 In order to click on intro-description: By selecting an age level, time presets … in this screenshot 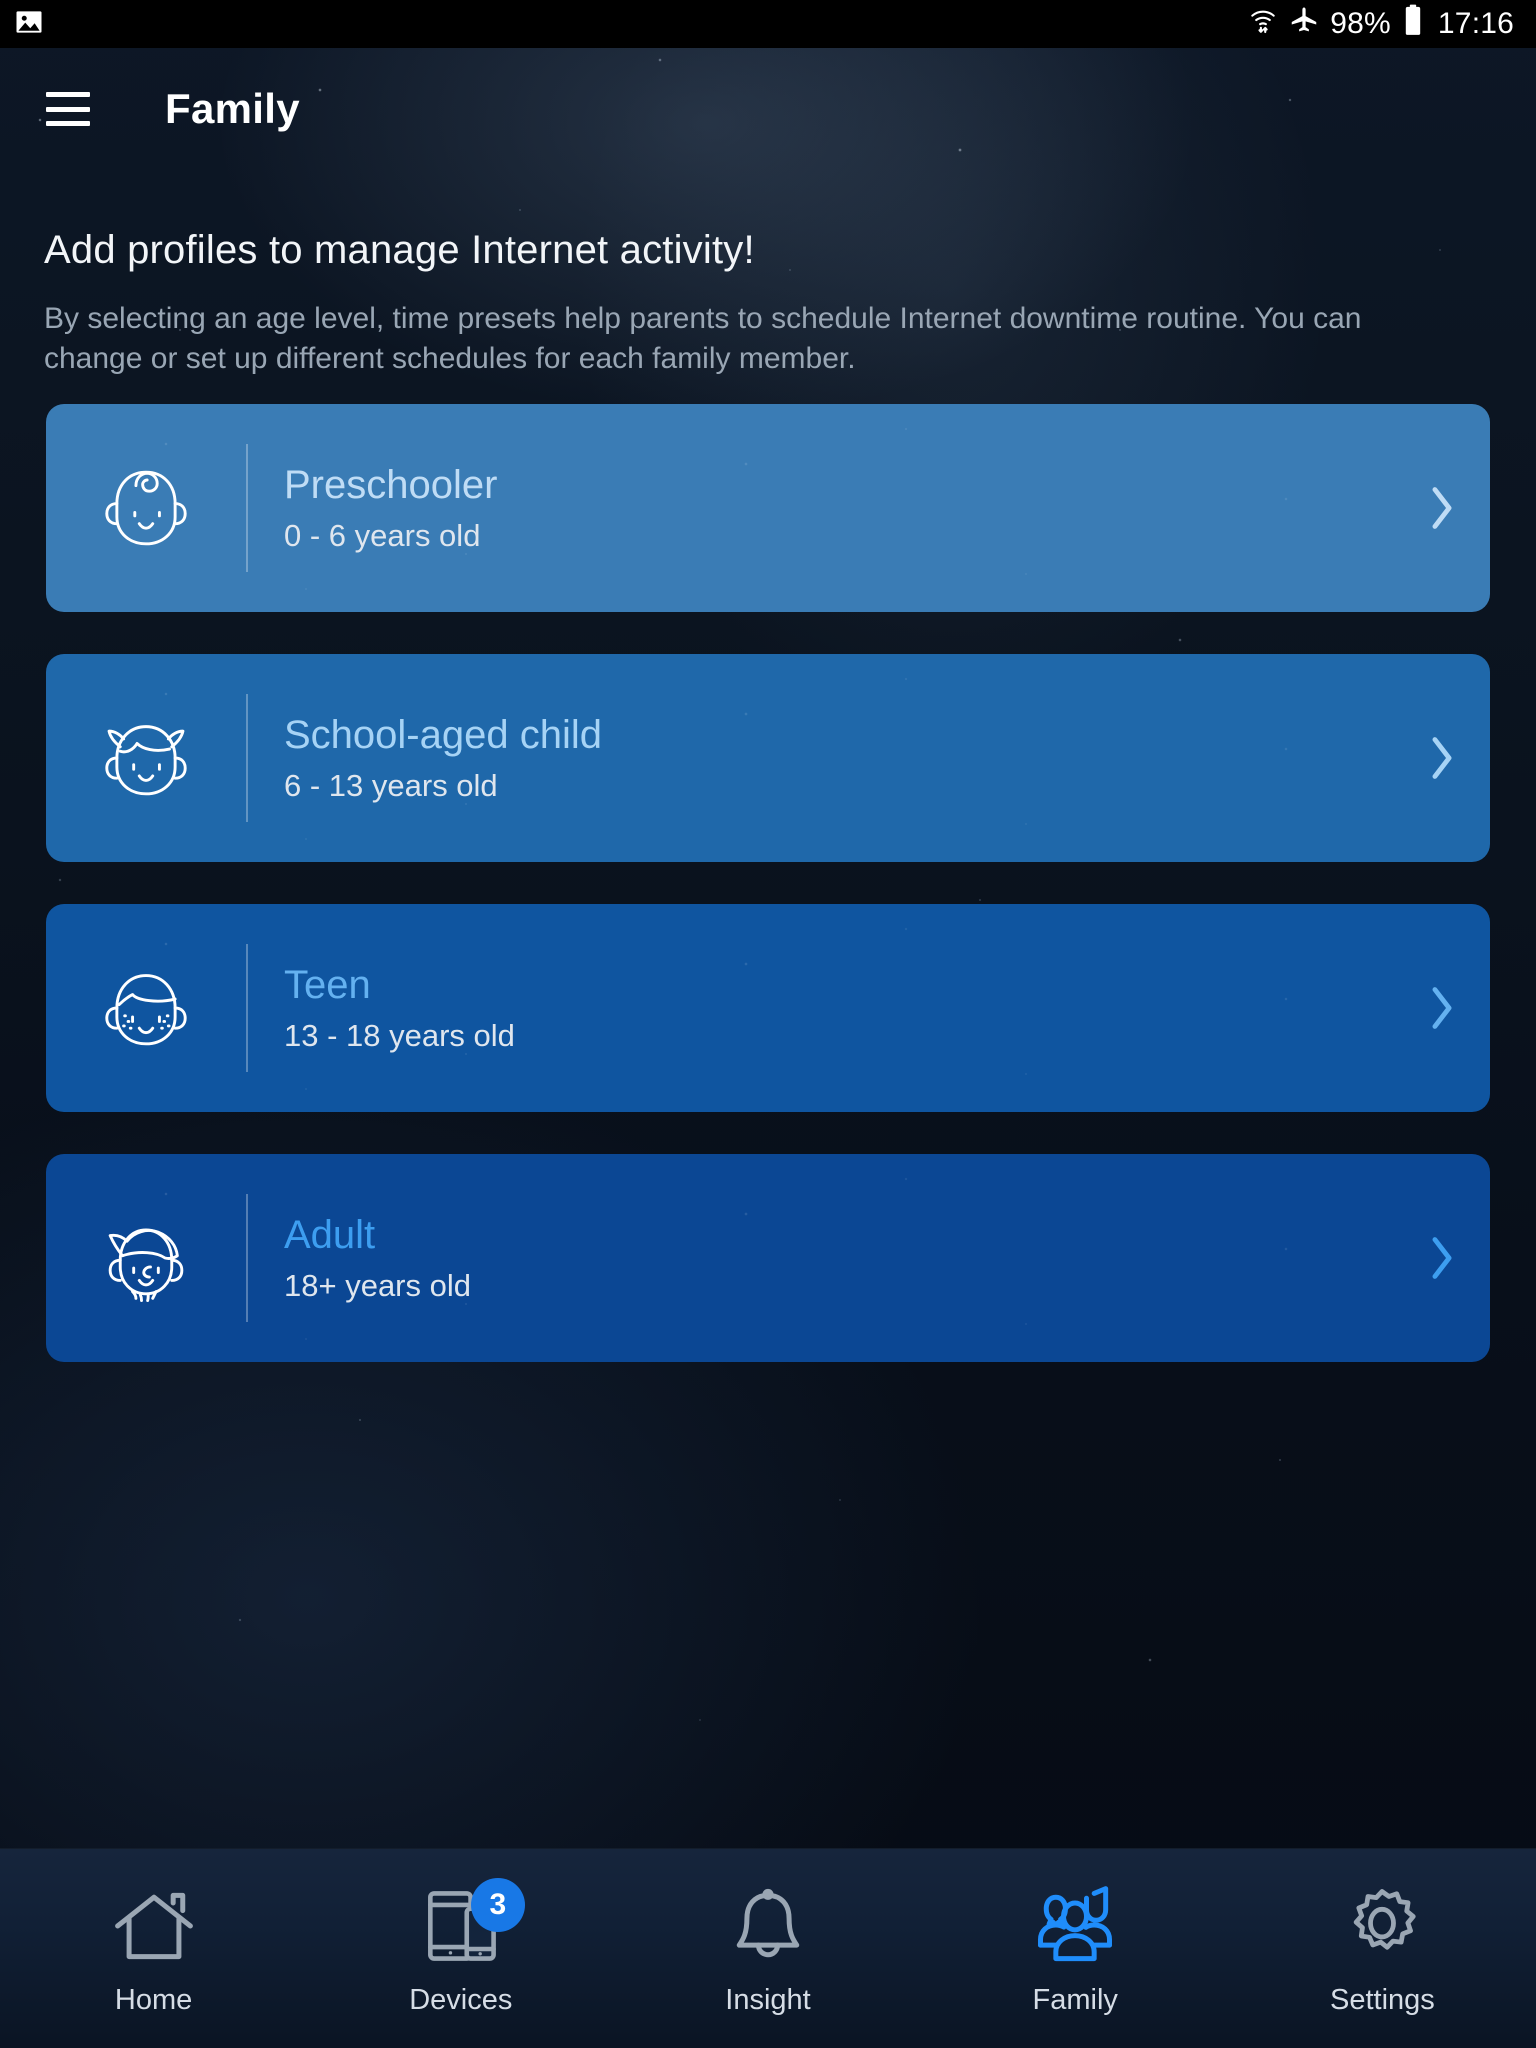, I will do `click(703, 338)`.